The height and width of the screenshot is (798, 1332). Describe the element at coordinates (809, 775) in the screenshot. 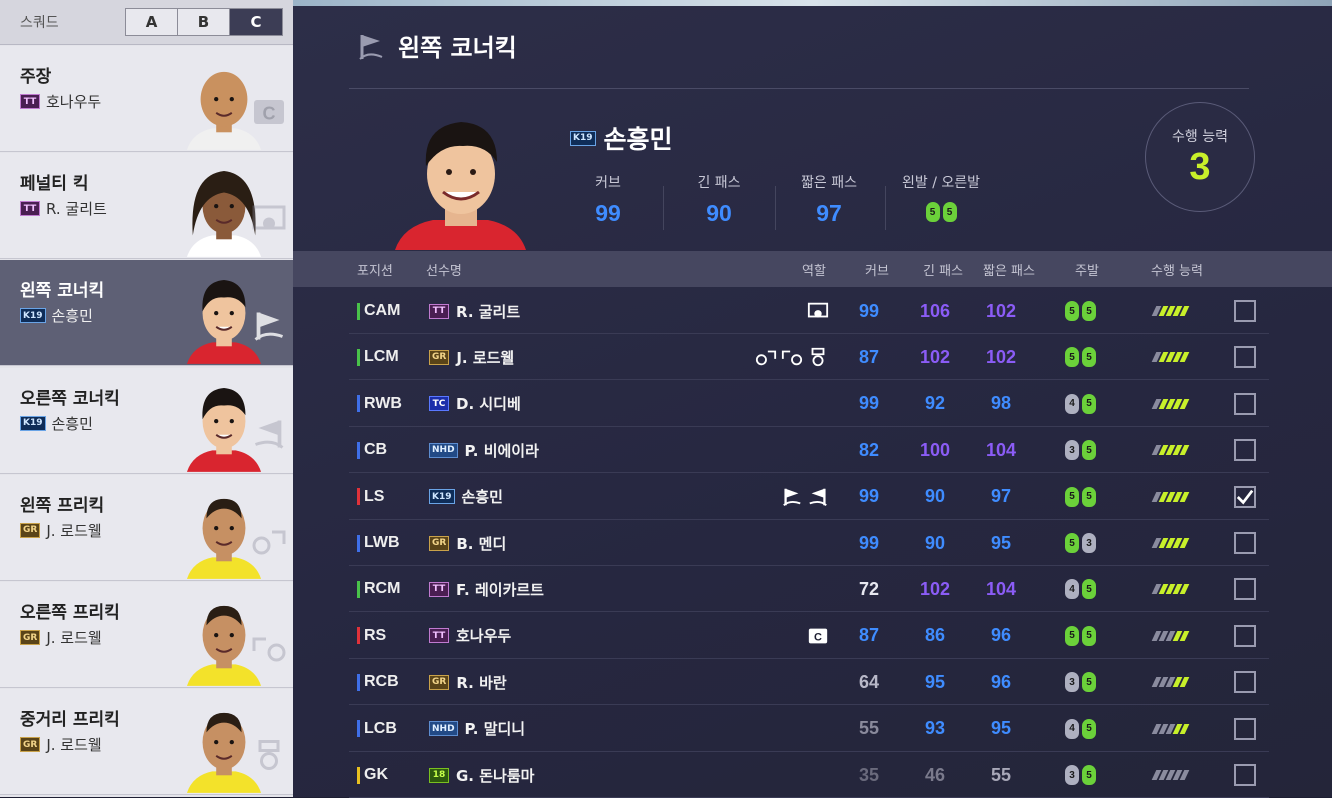

I see `table-row: GK 18 G. 돈나룸마 35 46 55 3 5` at that location.